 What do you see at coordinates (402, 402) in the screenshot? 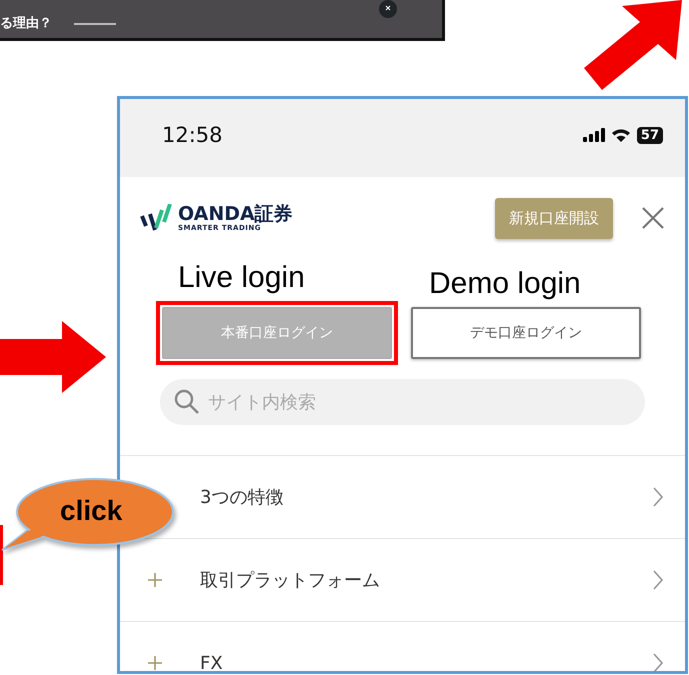
I see `search-field: サイト内検索` at bounding box center [402, 402].